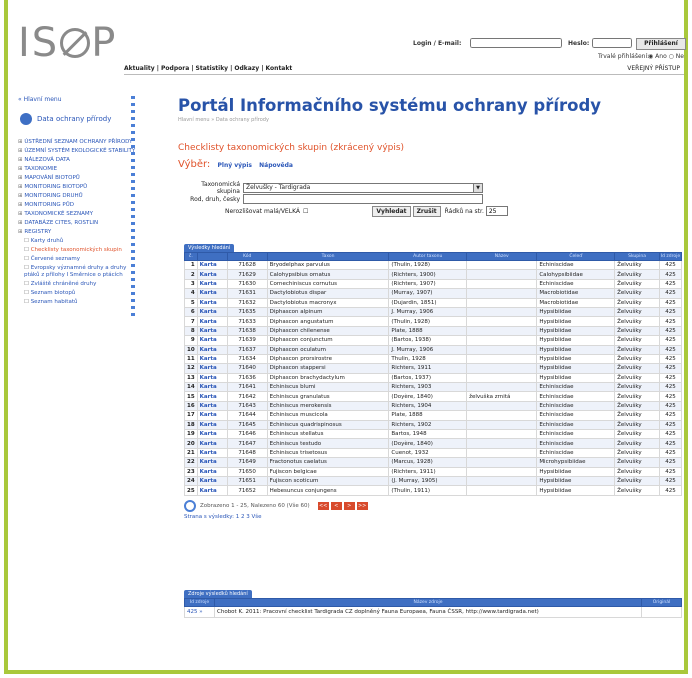  What do you see at coordinates (576, 256) in the screenshot?
I see `column-header: Čeleď` at bounding box center [576, 256].